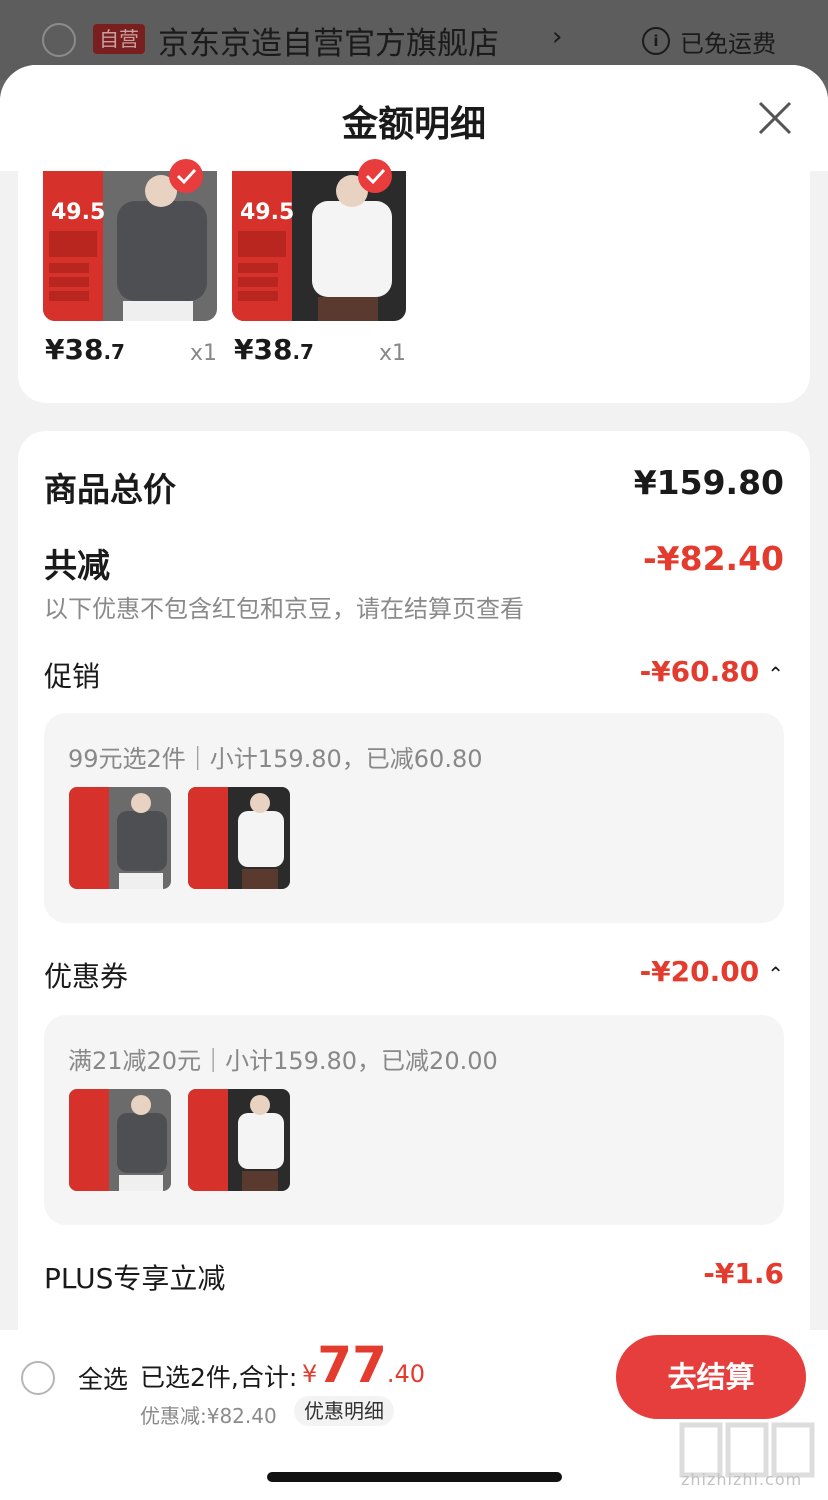 This screenshot has height=1500, width=828. I want to click on promotion-toggle: -¥60.80 ⌃, so click(712, 671).